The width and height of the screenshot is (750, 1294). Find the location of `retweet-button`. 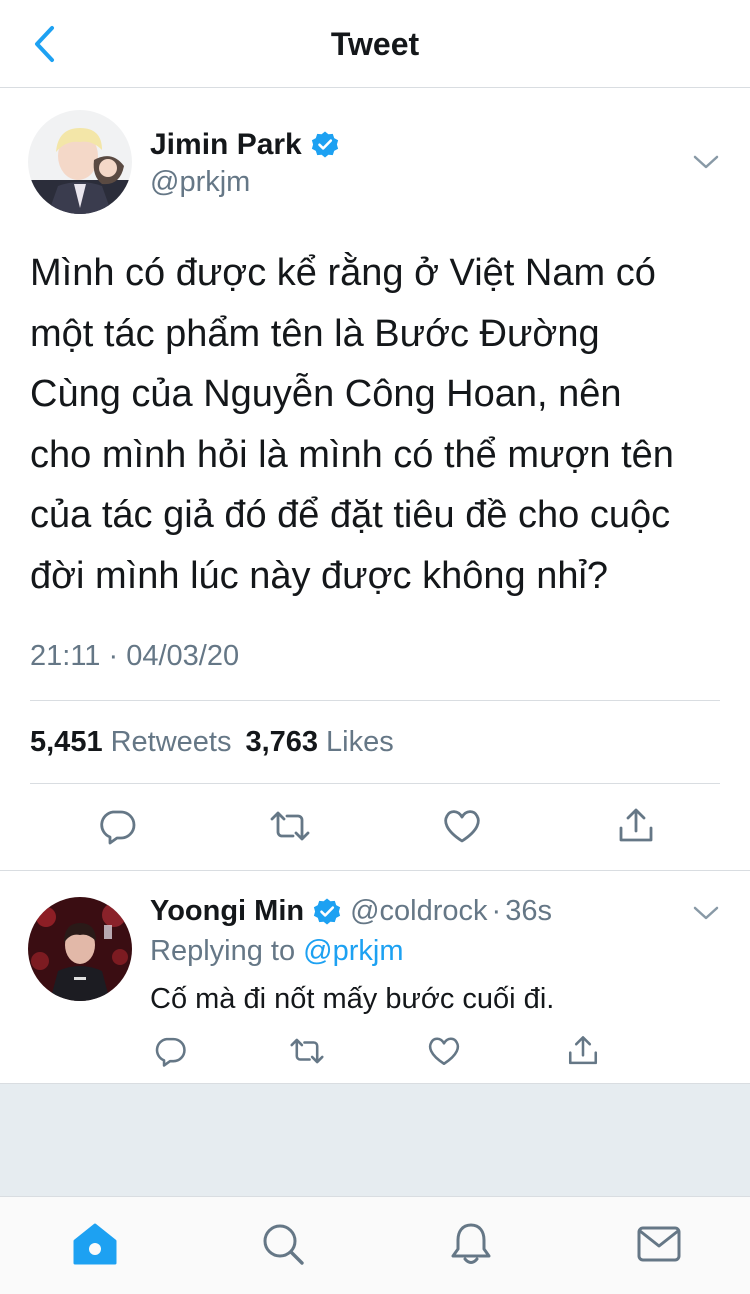

retweet-button is located at coordinates (290, 826).